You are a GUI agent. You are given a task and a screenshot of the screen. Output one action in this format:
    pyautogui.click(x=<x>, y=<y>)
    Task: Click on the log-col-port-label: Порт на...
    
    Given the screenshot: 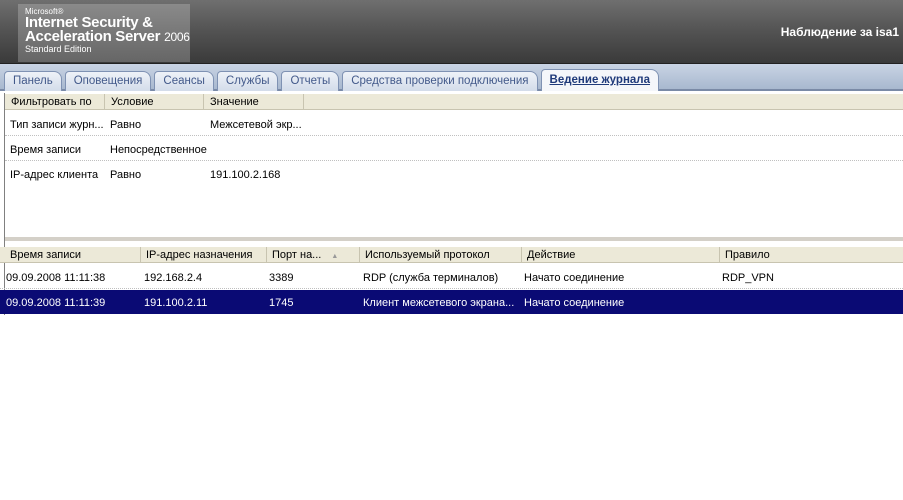 What is the action you would take?
    pyautogui.click(x=297, y=255)
    